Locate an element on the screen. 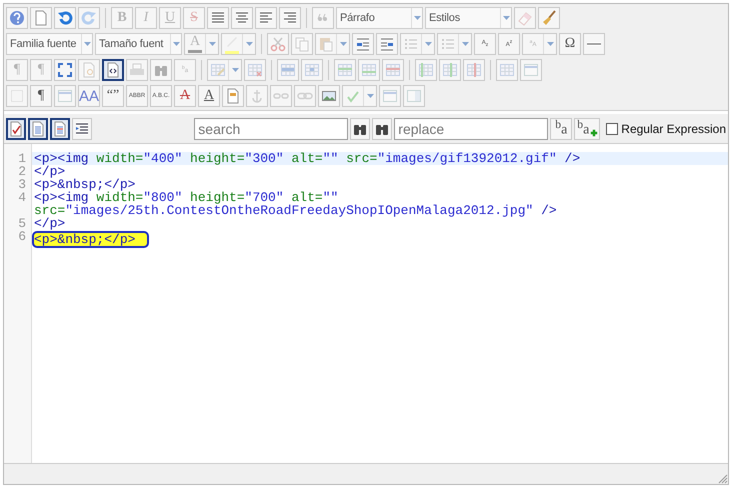 This screenshot has width=733, height=490. replace-button: $^{b}$a is located at coordinates (561, 129).